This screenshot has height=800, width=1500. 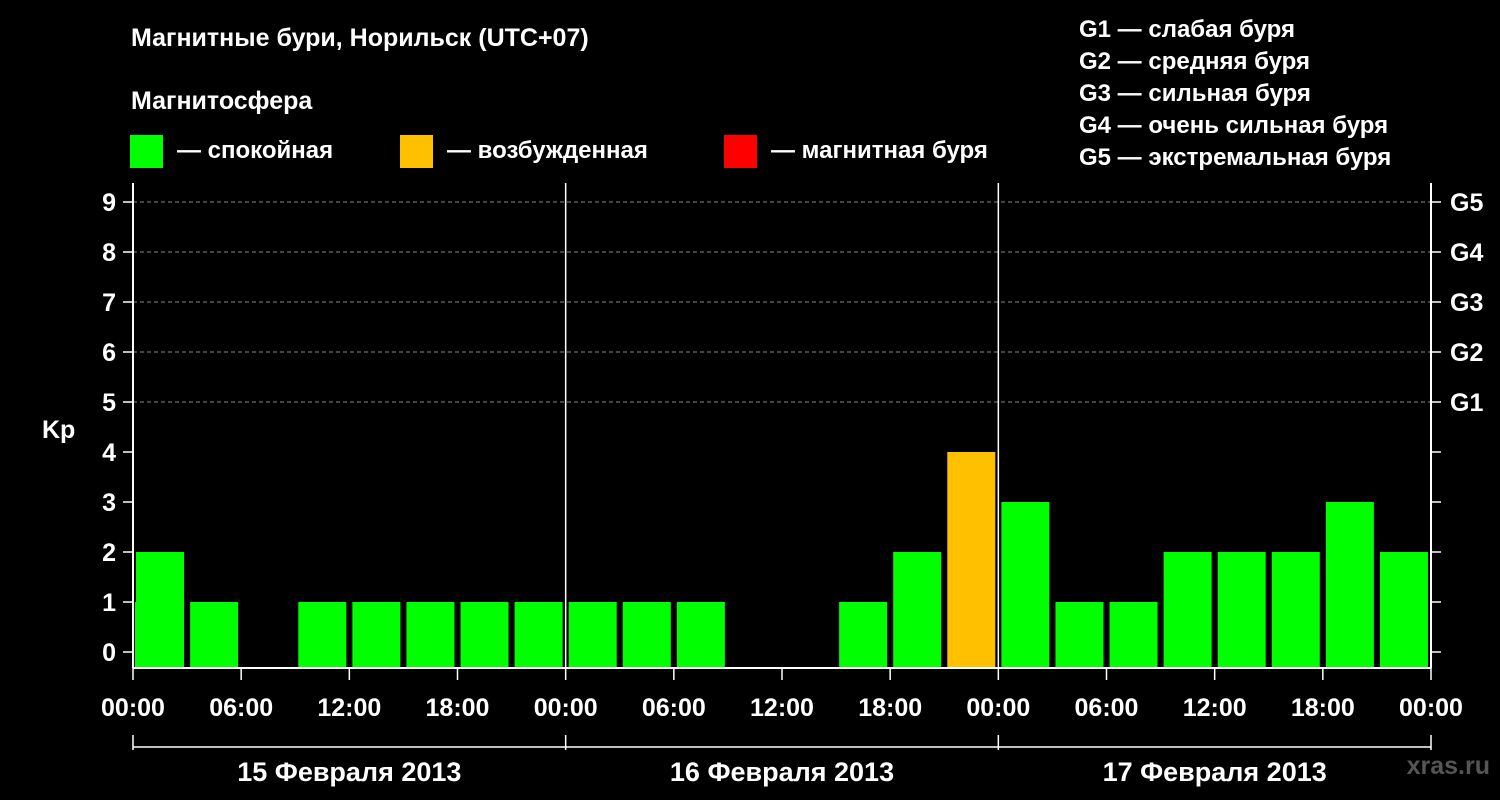 I want to click on day-label-2: 17 Февраля 2013, so click(x=1215, y=772).